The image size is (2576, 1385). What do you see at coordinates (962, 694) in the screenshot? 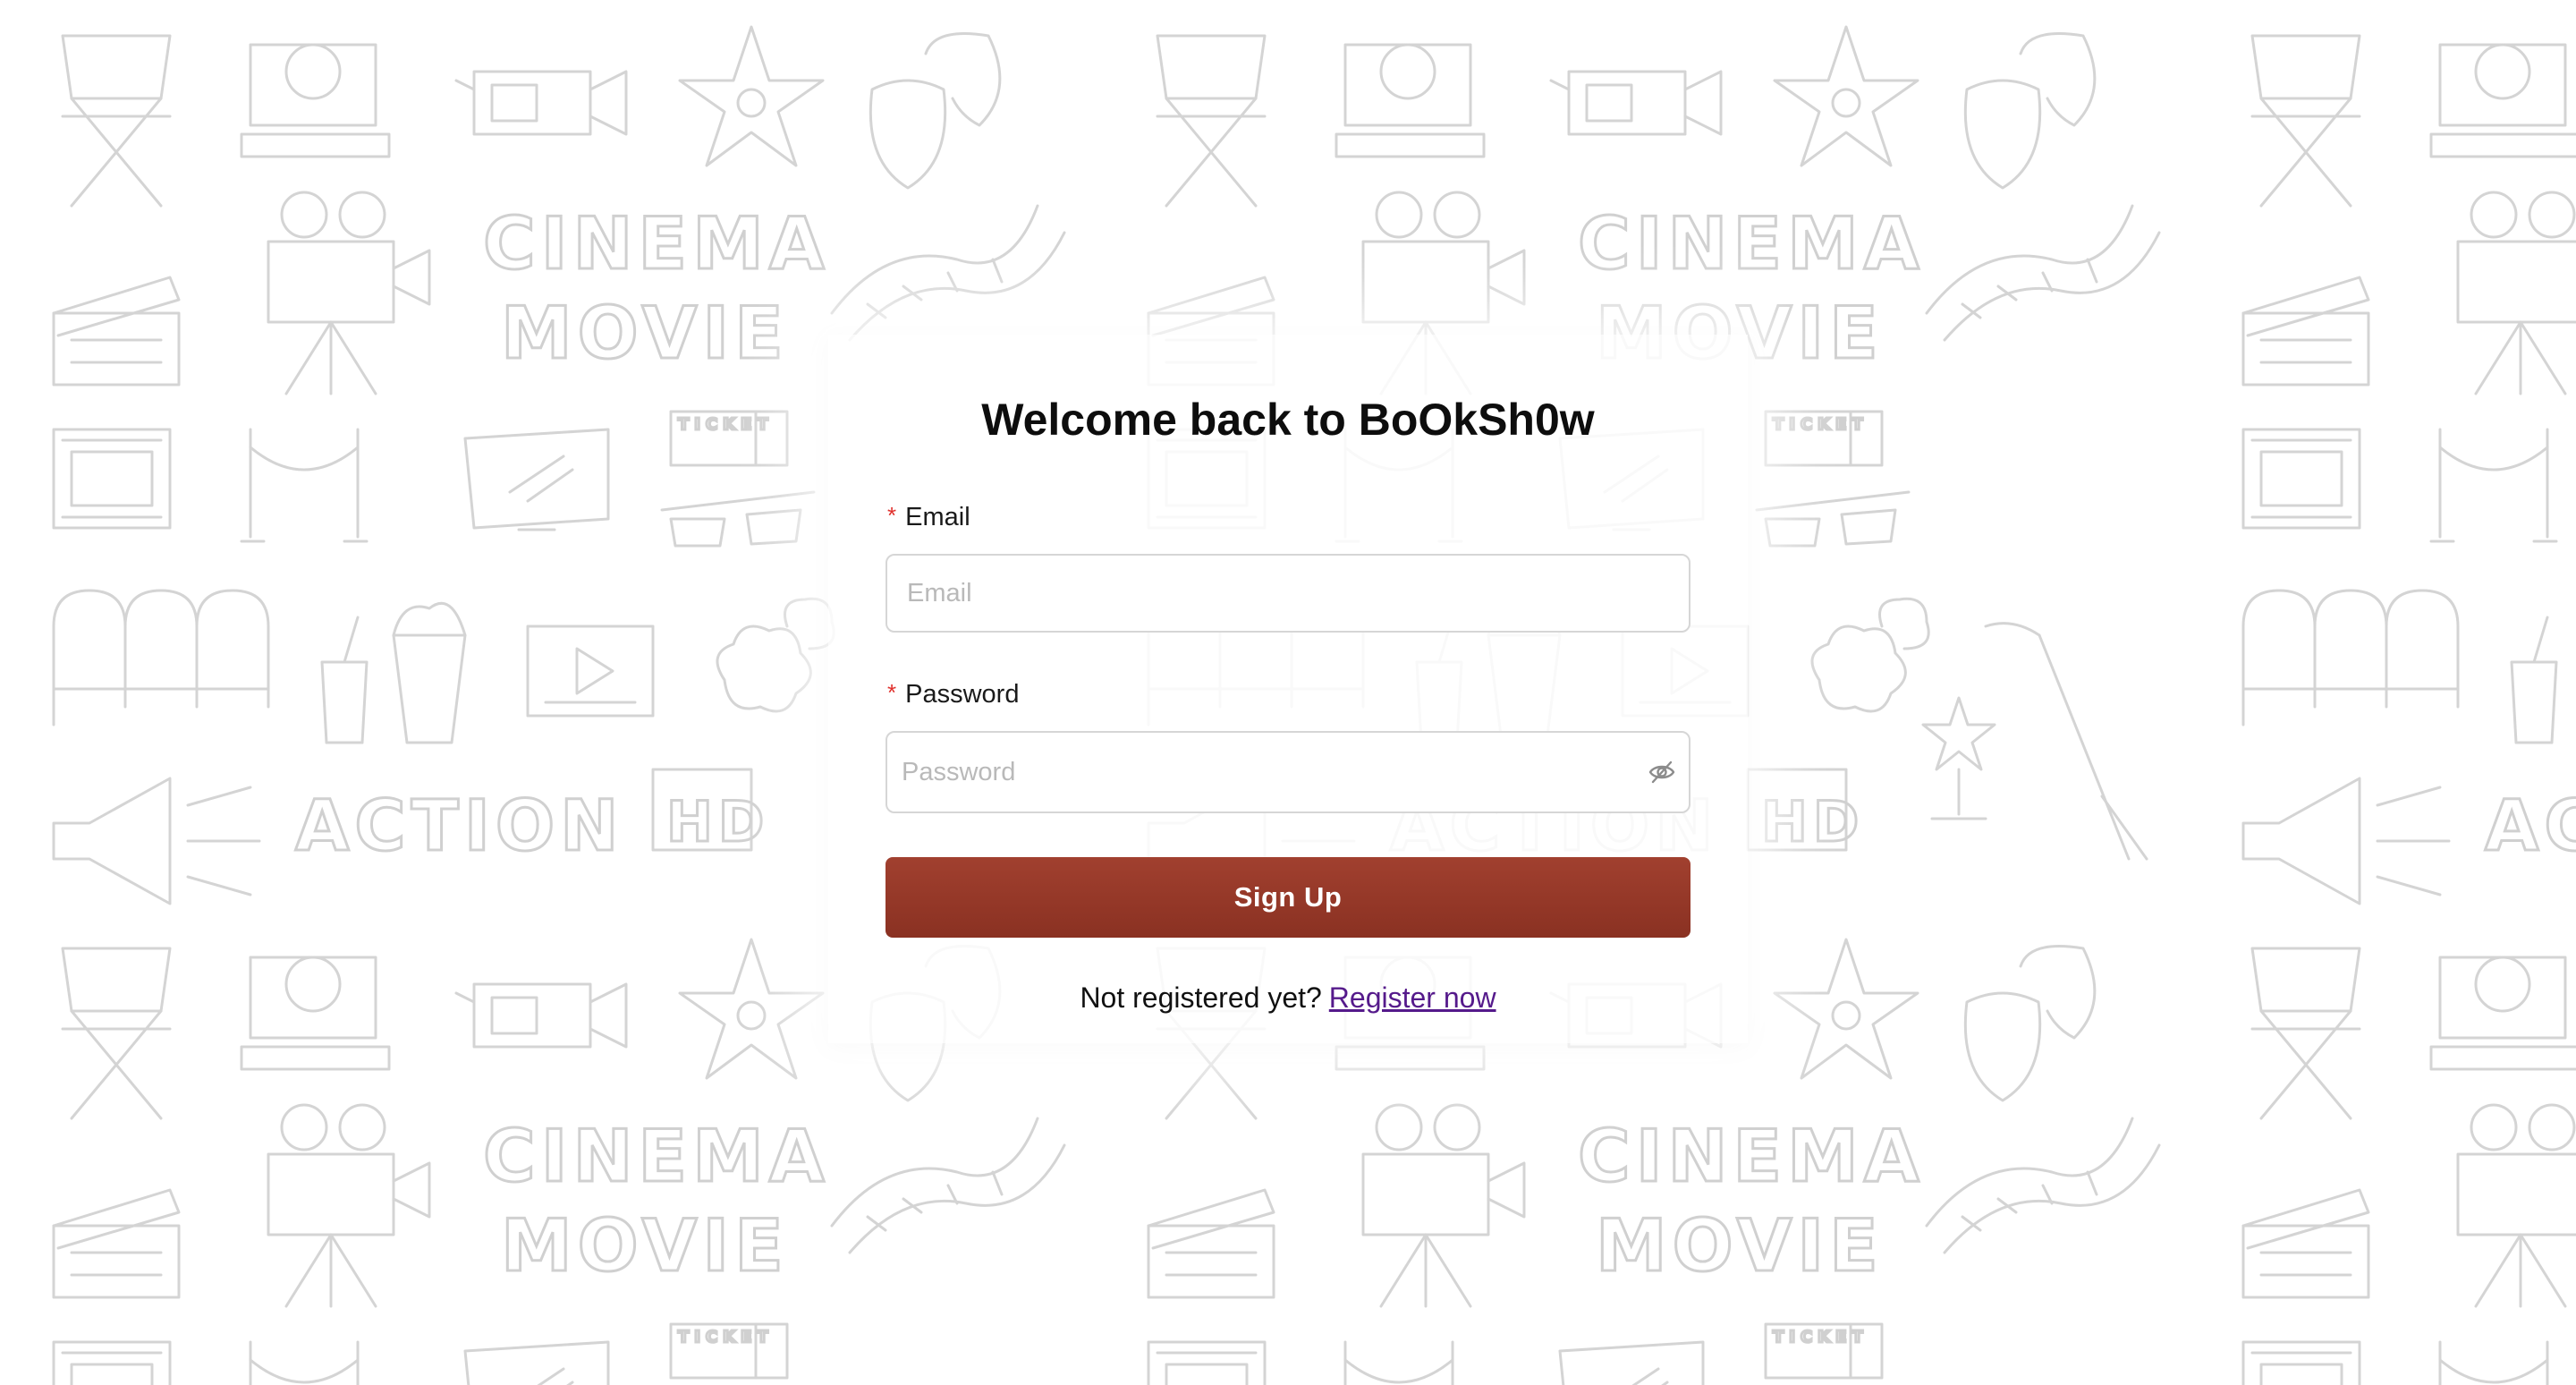
I see `password-label-text: Password` at bounding box center [962, 694].